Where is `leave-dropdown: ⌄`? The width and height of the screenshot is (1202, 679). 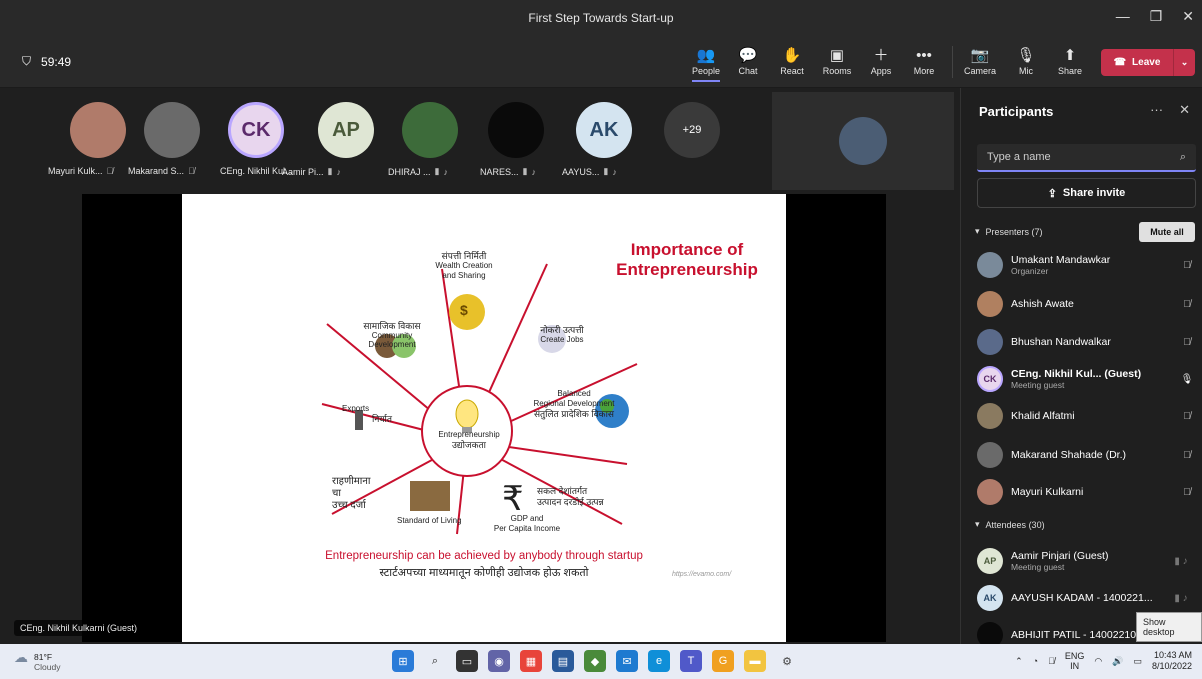 leave-dropdown: ⌄ is located at coordinates (1184, 62).